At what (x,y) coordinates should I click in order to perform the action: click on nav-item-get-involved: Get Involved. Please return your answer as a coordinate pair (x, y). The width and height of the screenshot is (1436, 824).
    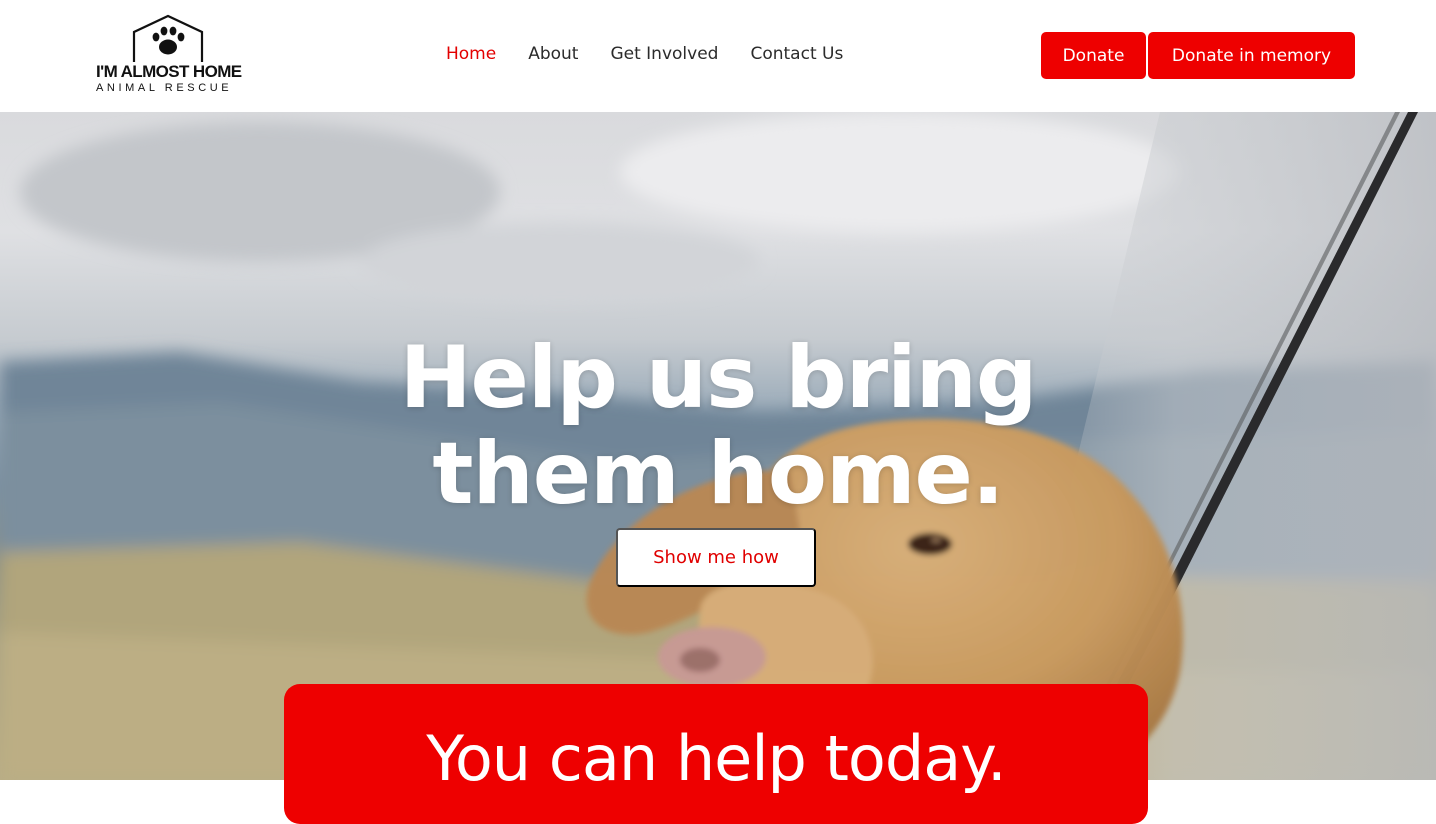
    Looking at the image, I should click on (664, 54).